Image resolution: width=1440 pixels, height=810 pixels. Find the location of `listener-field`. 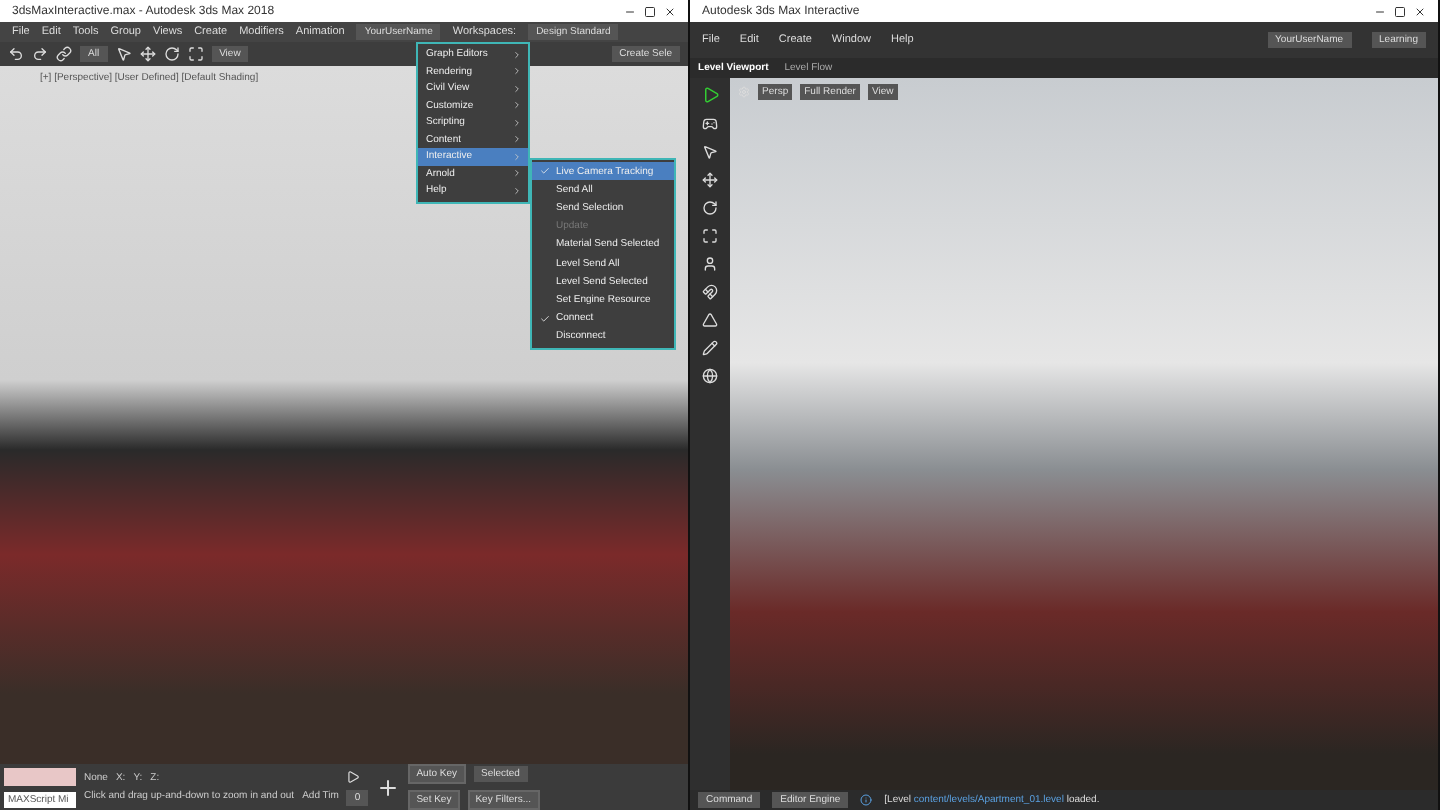

listener-field is located at coordinates (40, 776).